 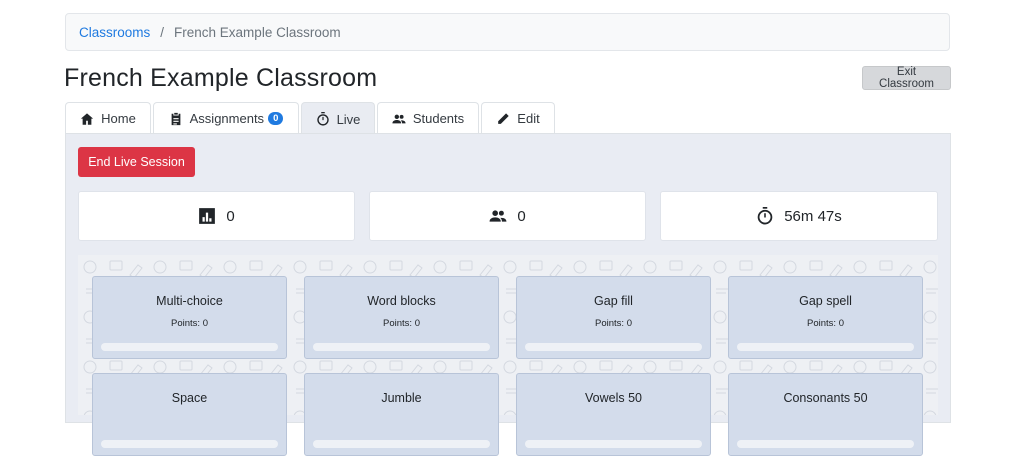 I want to click on tab-students: Students, so click(x=428, y=118).